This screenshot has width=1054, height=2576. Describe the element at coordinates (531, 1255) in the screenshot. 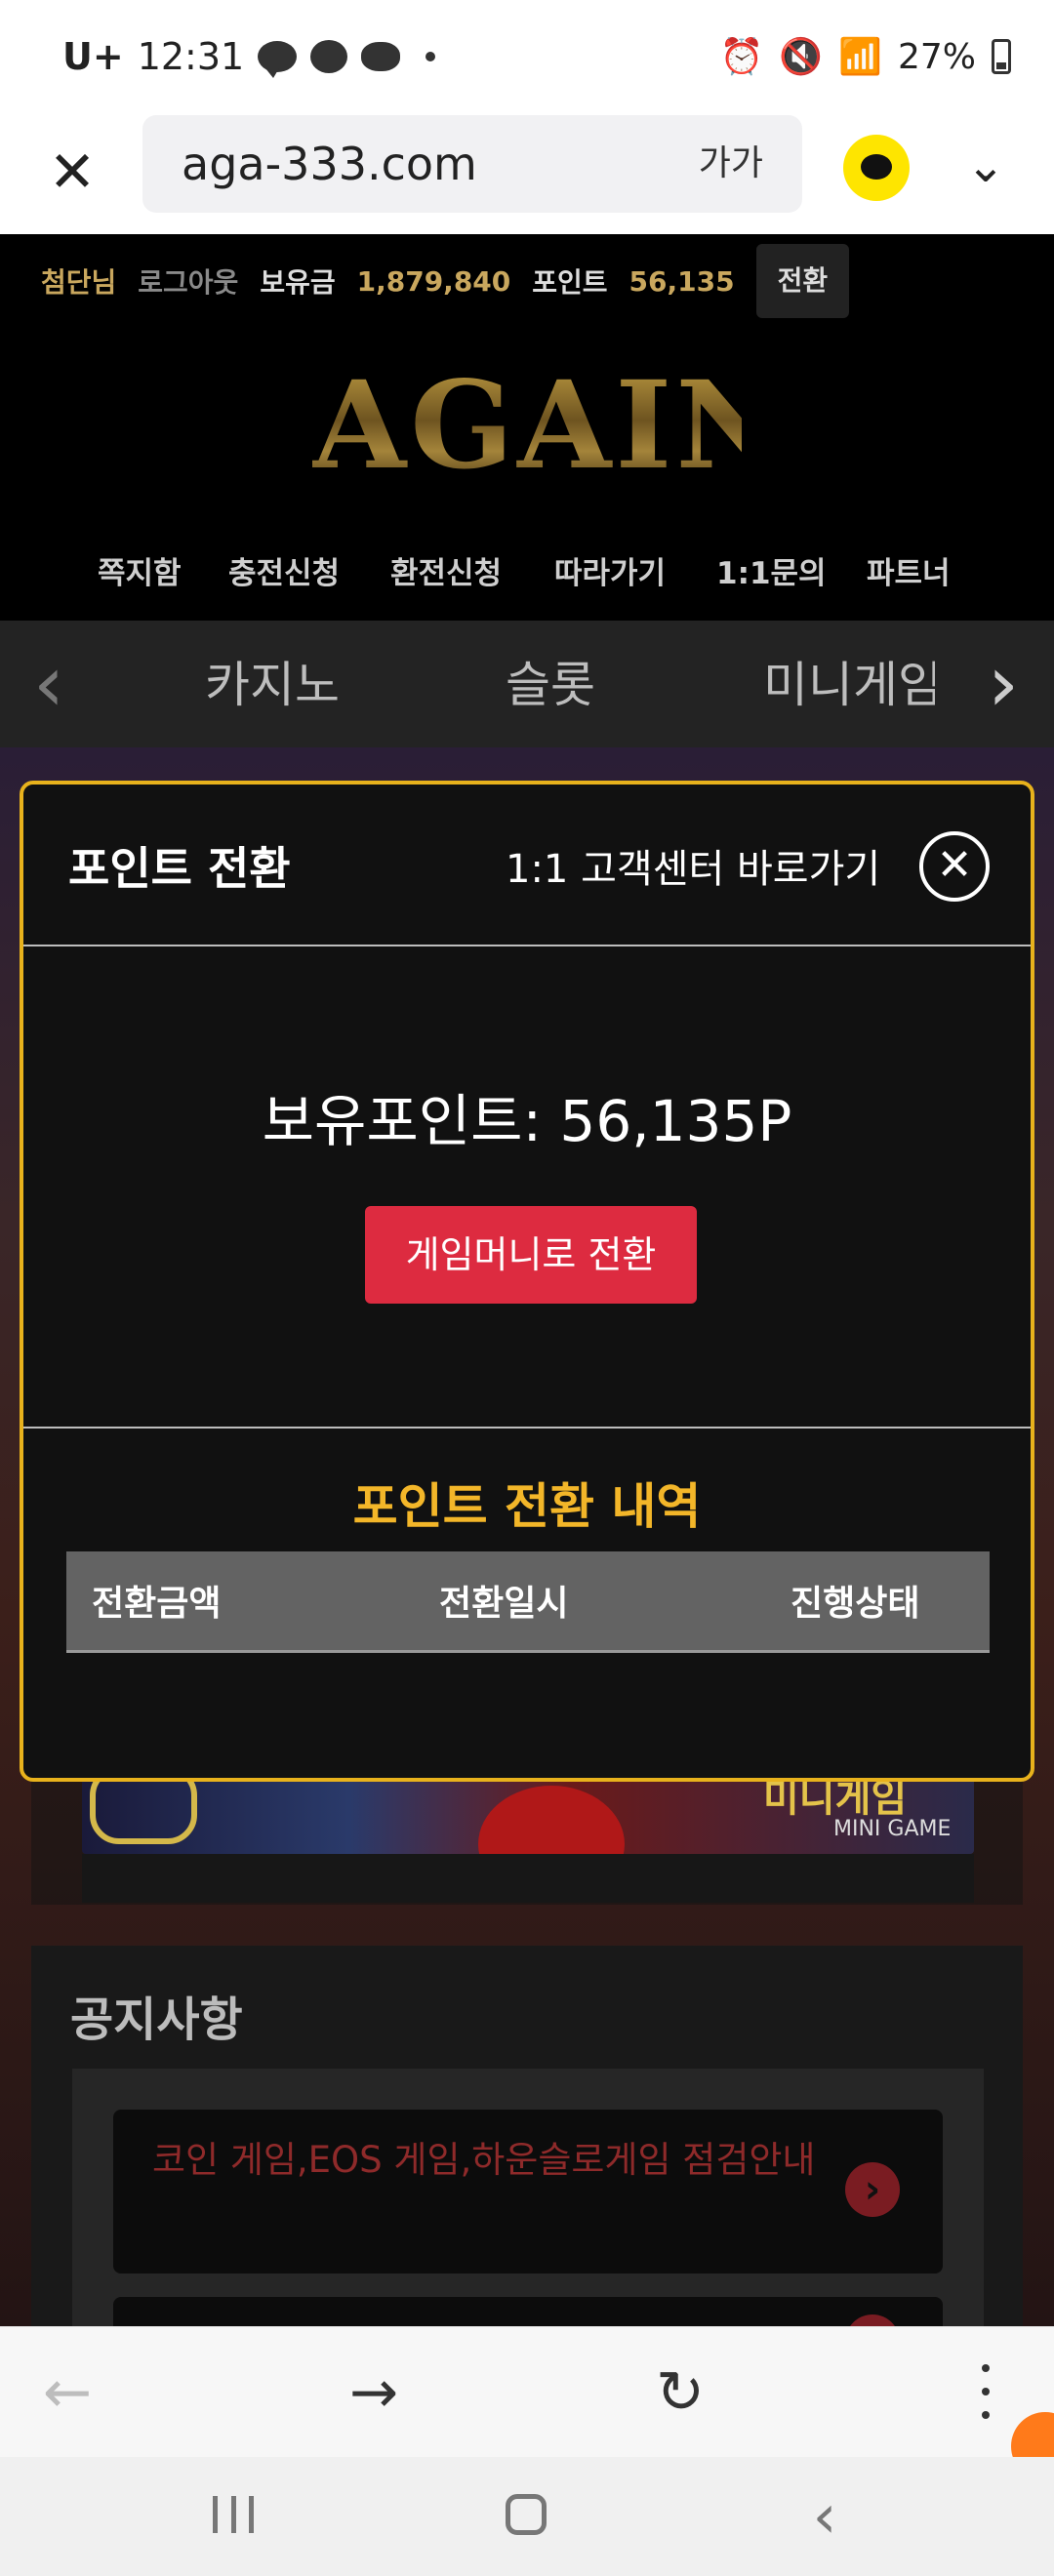

I see `convert-to-game-money-button: 게임머니로 전환` at that location.